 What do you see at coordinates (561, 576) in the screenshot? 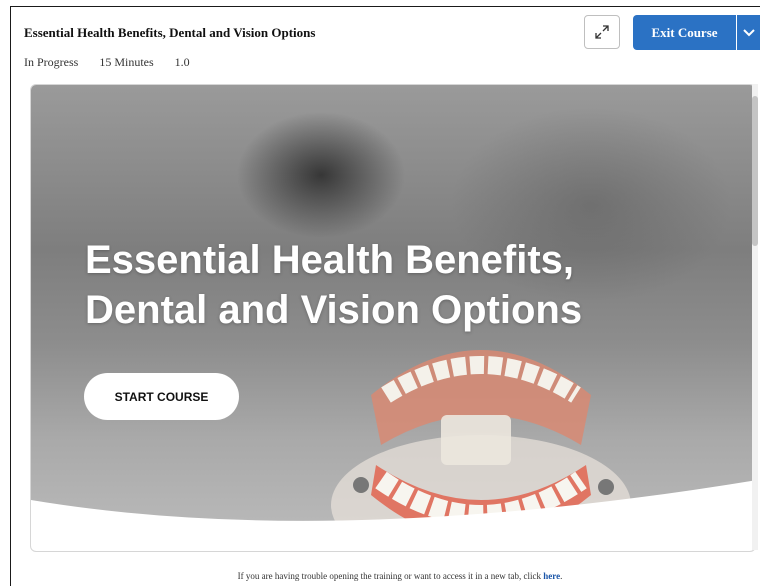
I see `footer-note-suffix: .` at bounding box center [561, 576].